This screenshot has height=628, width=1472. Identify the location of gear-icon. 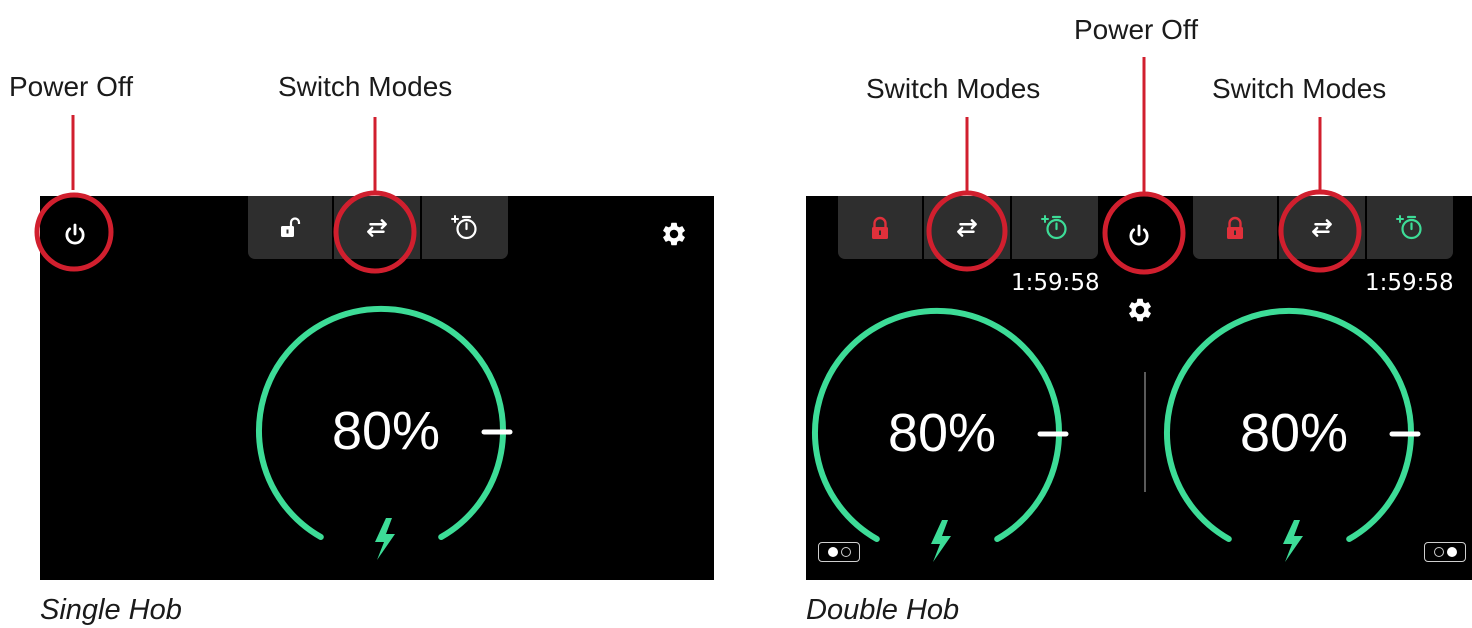
(674, 234).